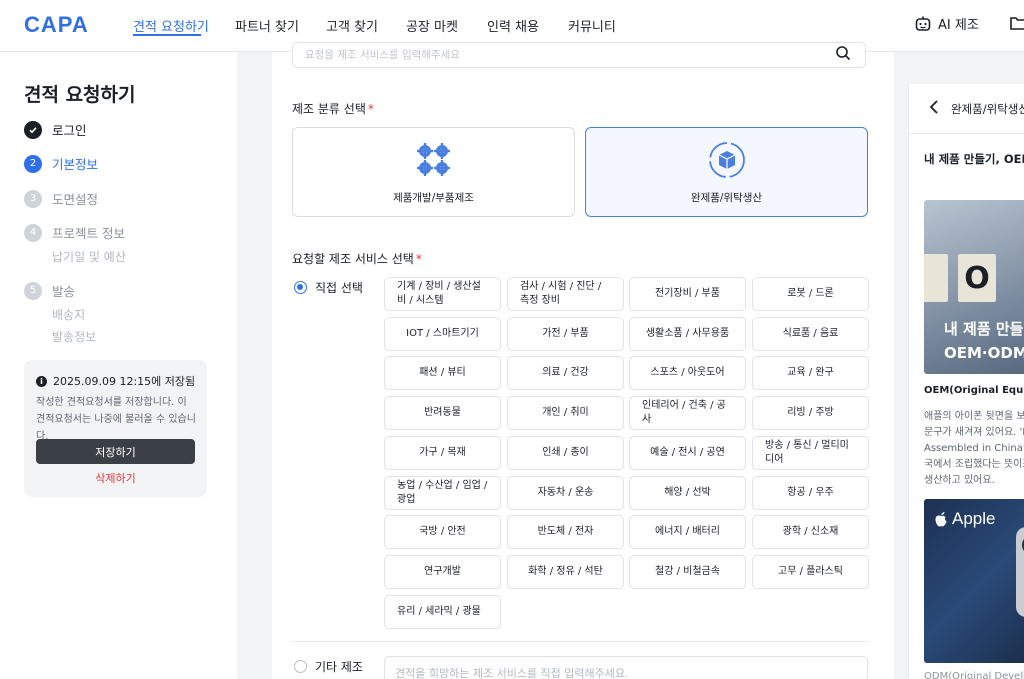 This screenshot has height=679, width=1024. Describe the element at coordinates (33, 129) in the screenshot. I see `check-icon` at that location.